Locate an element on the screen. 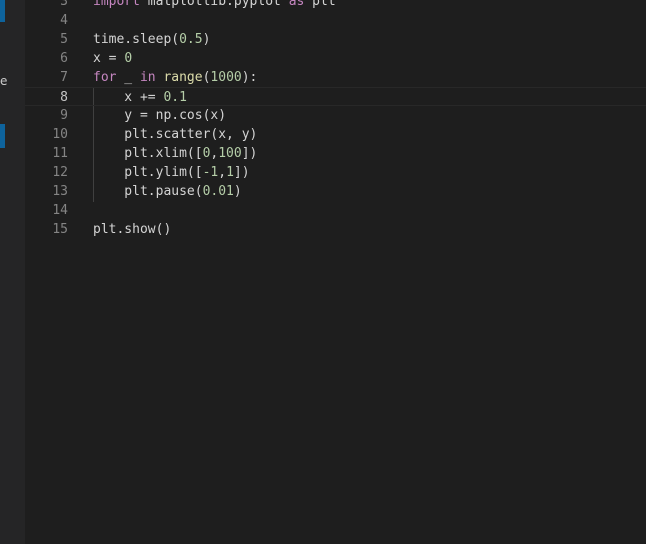 Image resolution: width=646 pixels, height=544 pixels. line-number: 15 is located at coordinates (60, 229).